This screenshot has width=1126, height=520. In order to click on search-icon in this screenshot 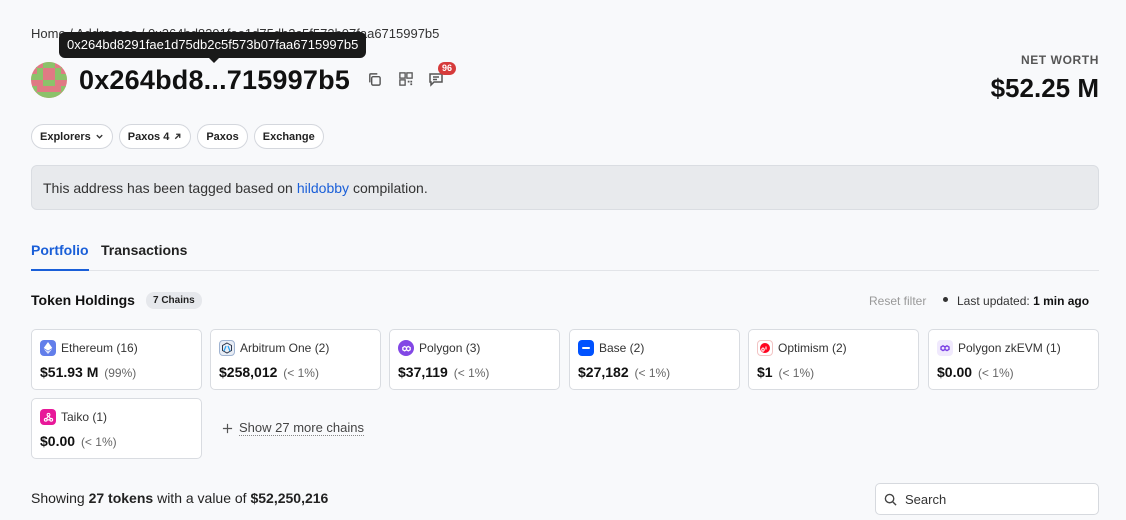, I will do `click(890, 499)`.